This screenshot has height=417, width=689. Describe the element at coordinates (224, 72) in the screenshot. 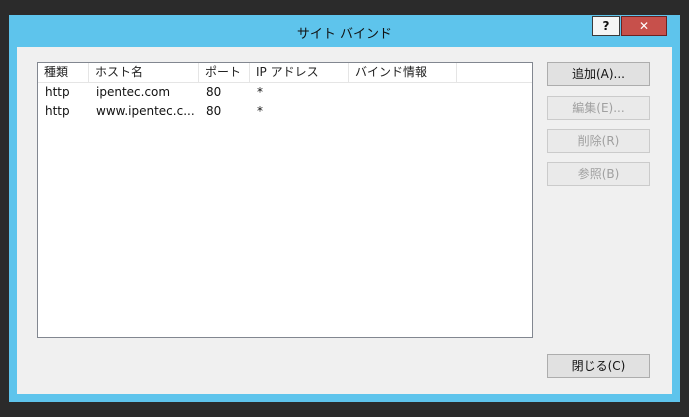

I see `column-header-port: ポート` at that location.